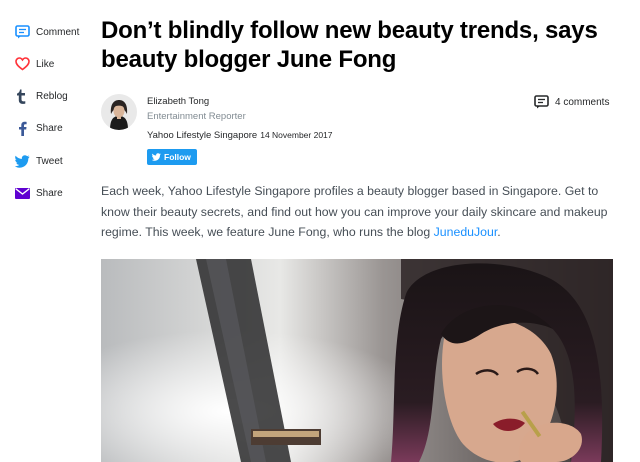 This screenshot has width=640, height=462. What do you see at coordinates (202, 135) in the screenshot?
I see `provider-name: Yahoo Lifestyle Singapore` at bounding box center [202, 135].